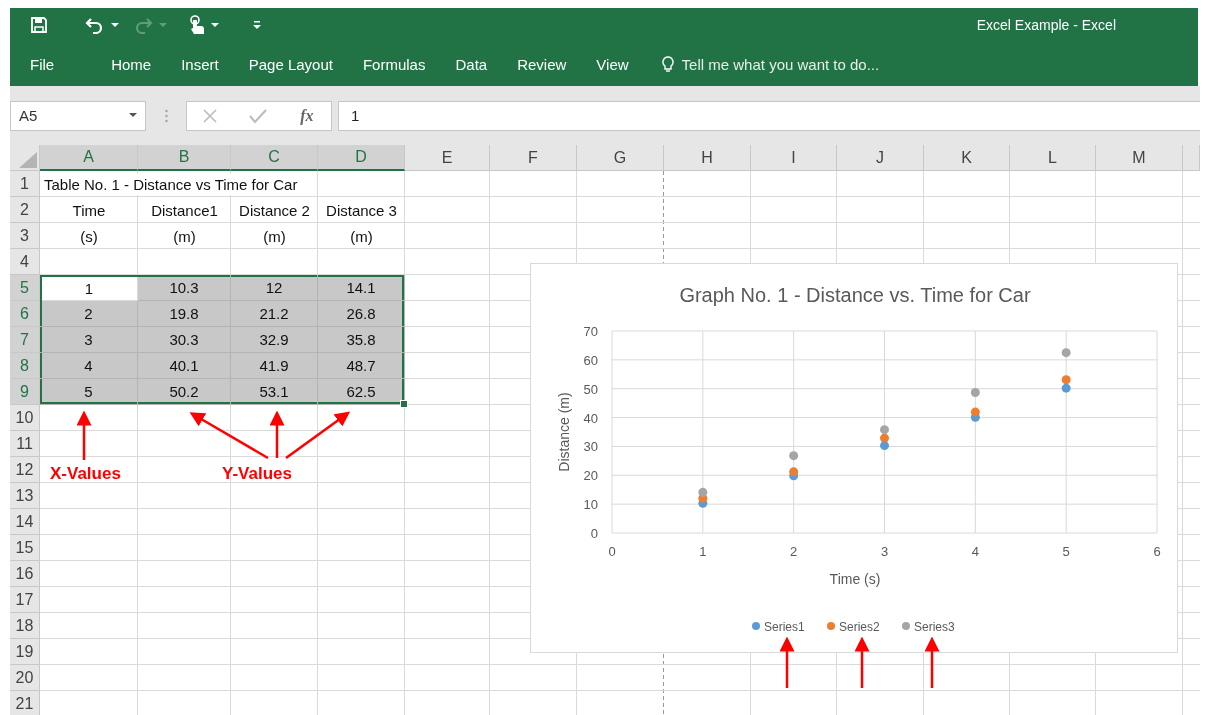 This screenshot has height=715, width=1205. What do you see at coordinates (361, 210) in the screenshot?
I see `table-cell: Distance 3` at bounding box center [361, 210].